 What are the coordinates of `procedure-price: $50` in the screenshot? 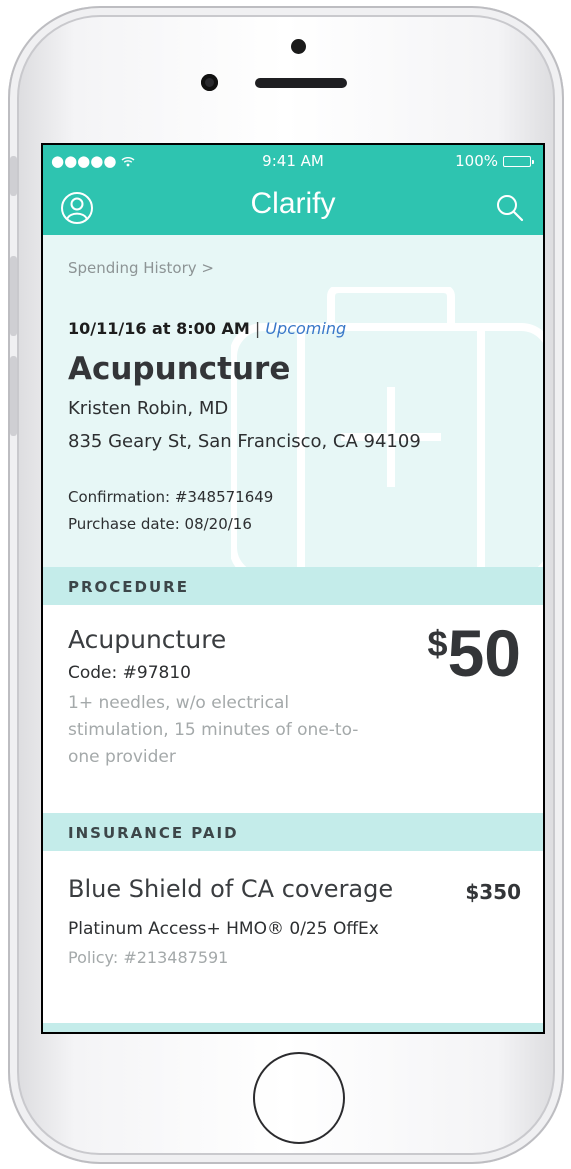 It's located at (474, 653).